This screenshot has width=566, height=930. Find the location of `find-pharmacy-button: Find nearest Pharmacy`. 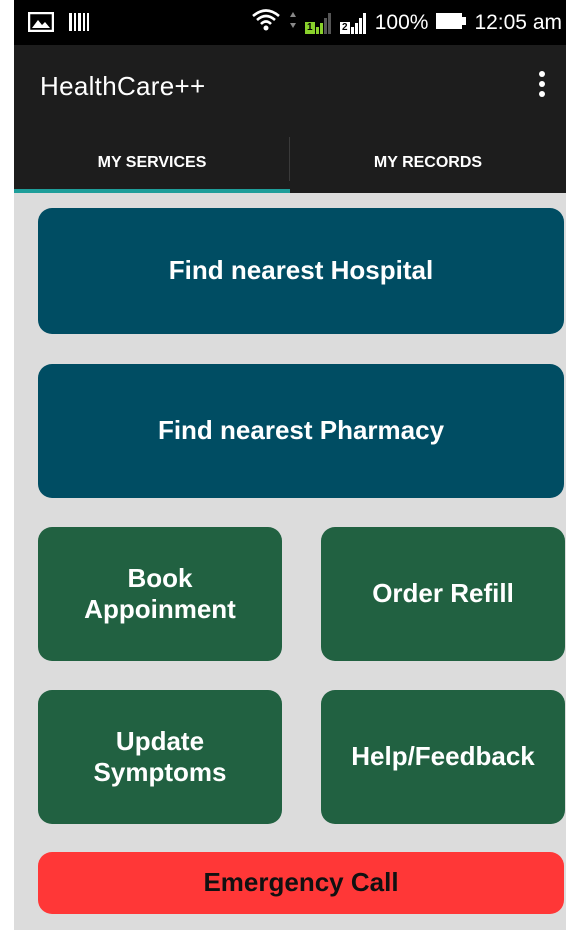

find-pharmacy-button: Find nearest Pharmacy is located at coordinates (301, 431).